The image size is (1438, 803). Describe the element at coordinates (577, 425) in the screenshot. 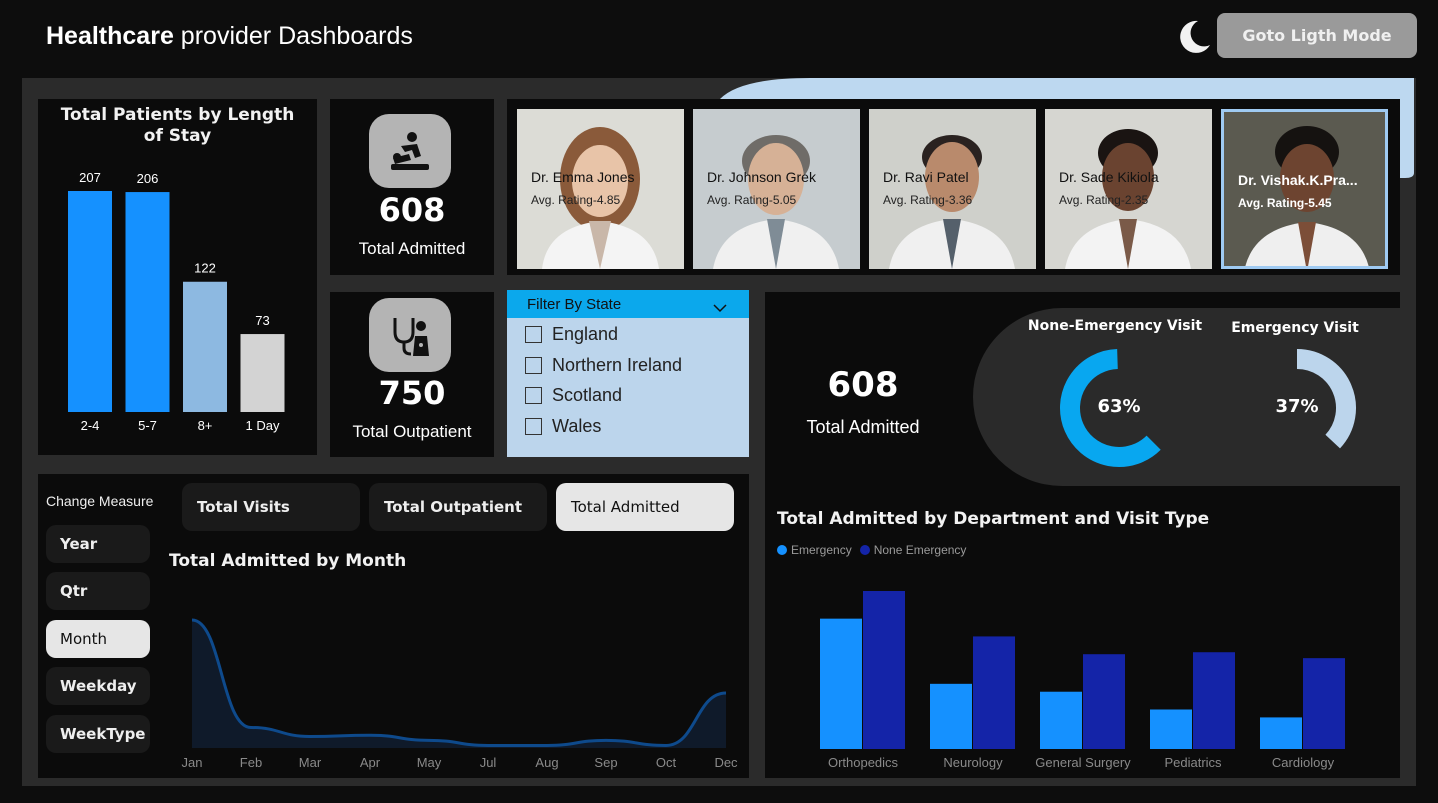

I see `state-option-label: Wales` at that location.